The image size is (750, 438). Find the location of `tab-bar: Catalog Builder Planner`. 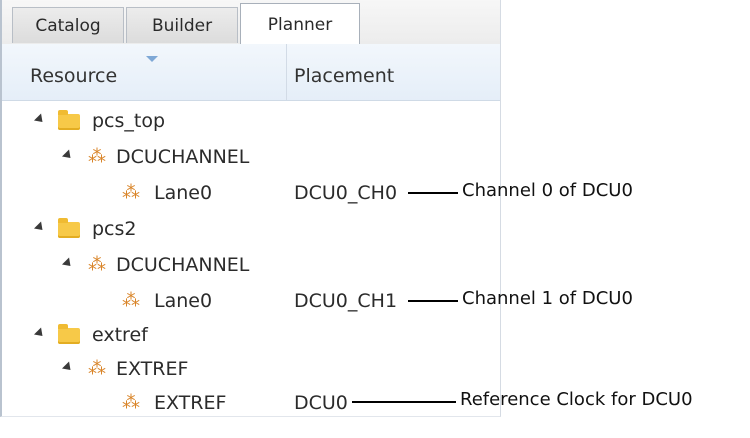

tab-bar: Catalog Builder Planner is located at coordinates (251, 22).